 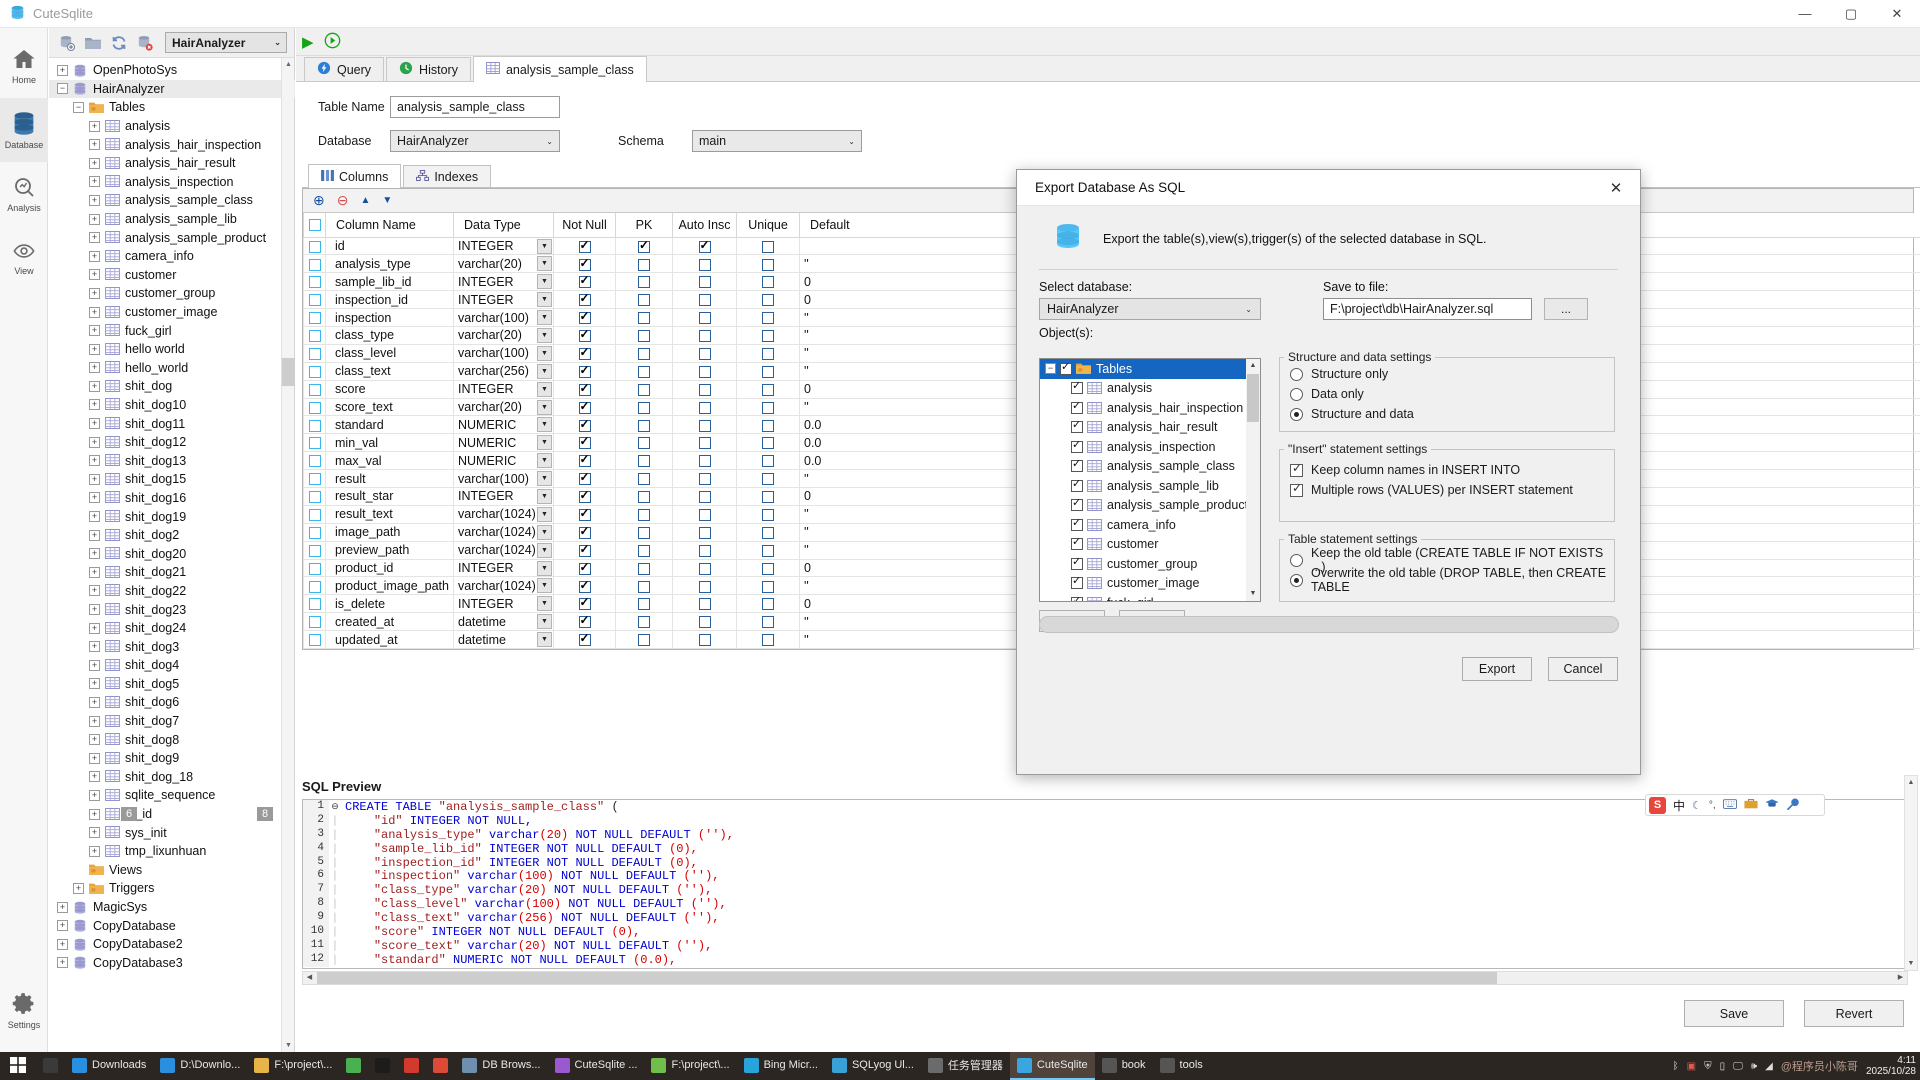 What do you see at coordinates (1751, 805) in the screenshot?
I see `toolbox-icon` at bounding box center [1751, 805].